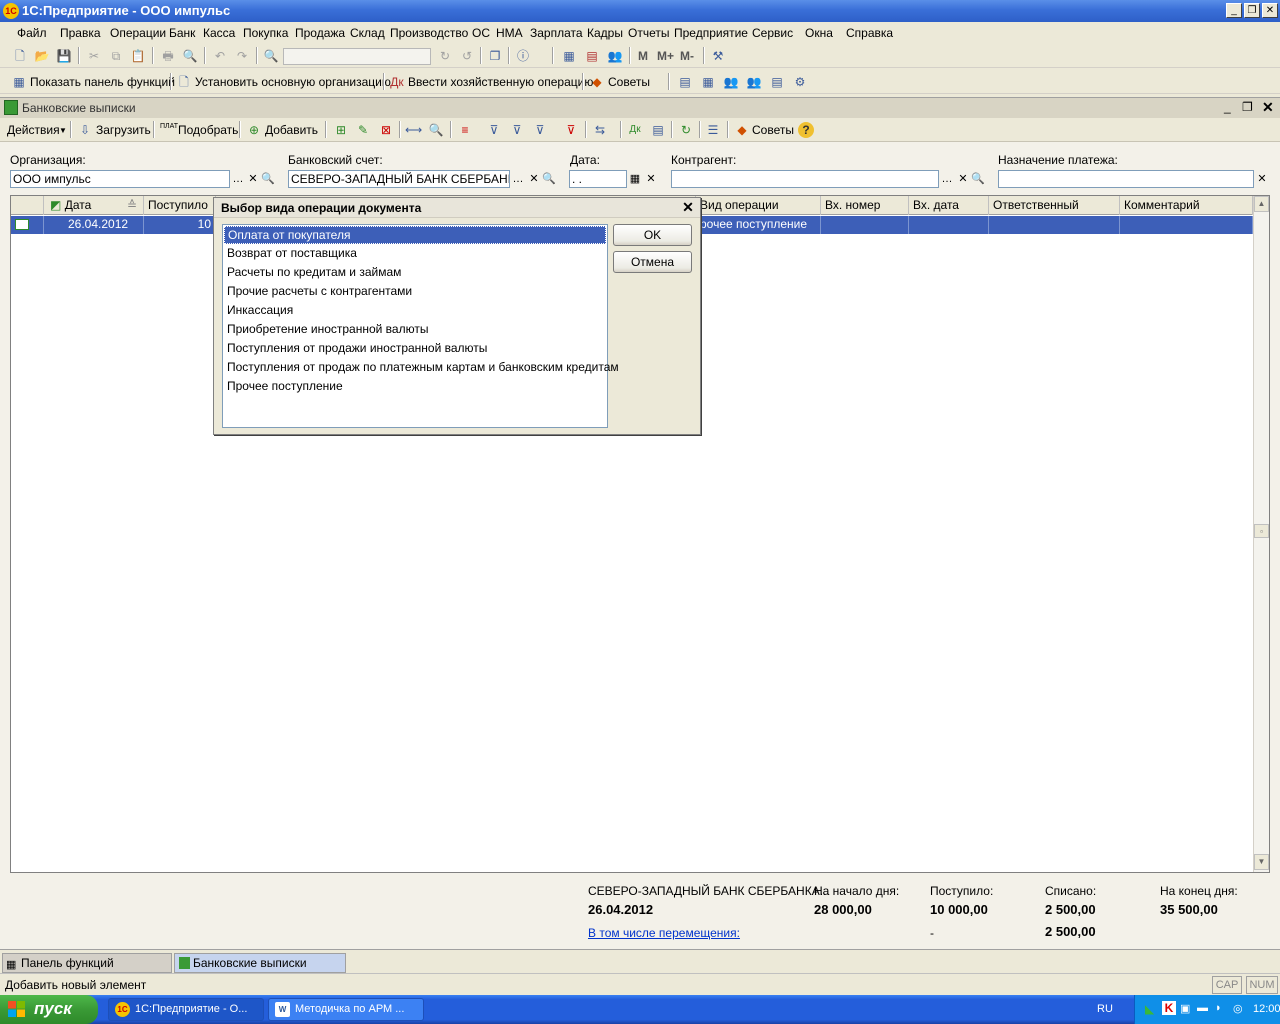 This screenshot has height=1024, width=1280. Describe the element at coordinates (253, 179) in the screenshot. I see `org-clear-icon: ✕` at that location.